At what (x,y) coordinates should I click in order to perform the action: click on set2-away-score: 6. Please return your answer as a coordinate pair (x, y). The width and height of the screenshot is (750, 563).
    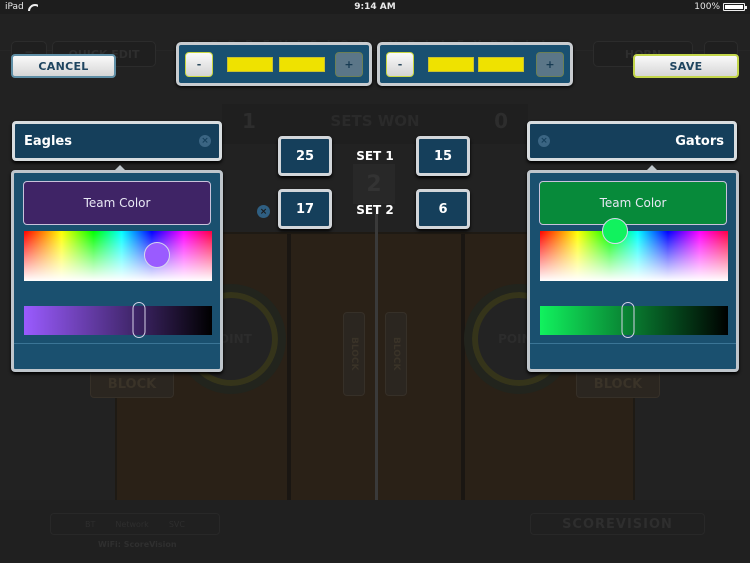
    Looking at the image, I should click on (443, 209).